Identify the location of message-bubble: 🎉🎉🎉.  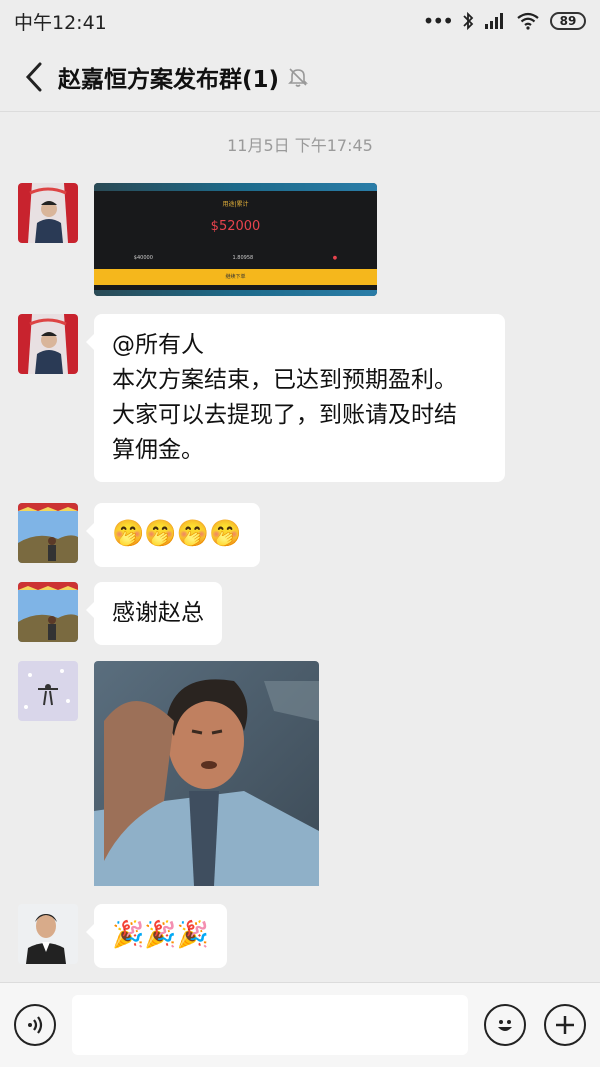
(156, 936).